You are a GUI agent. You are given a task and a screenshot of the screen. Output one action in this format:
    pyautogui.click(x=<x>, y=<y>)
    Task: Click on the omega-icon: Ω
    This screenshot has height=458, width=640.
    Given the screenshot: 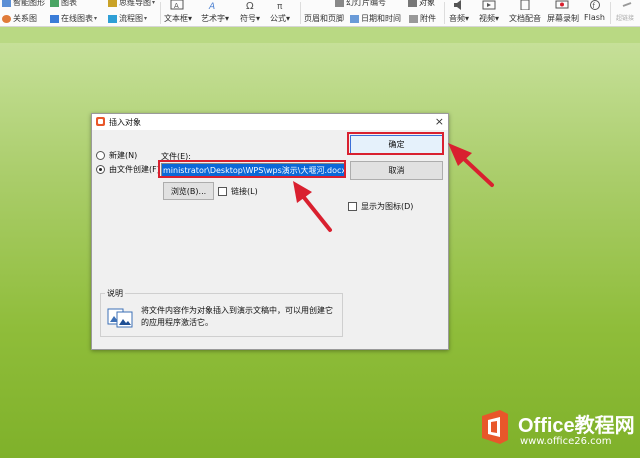 What is the action you would take?
    pyautogui.click(x=250, y=5)
    